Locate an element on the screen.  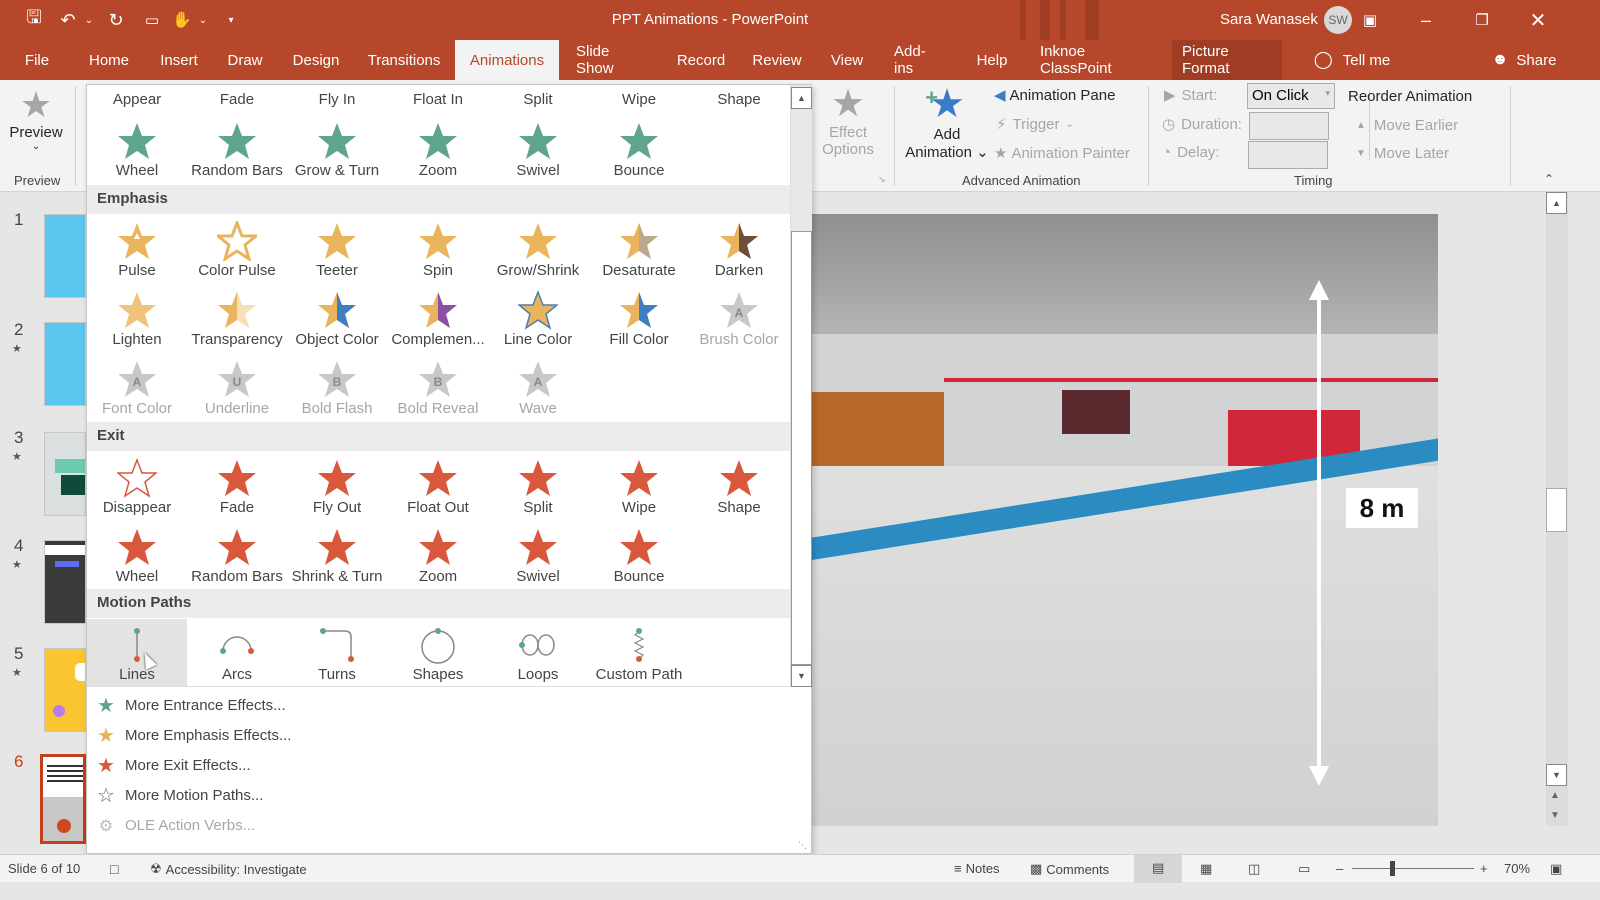
tab-insert: Insert is located at coordinates (179, 60).